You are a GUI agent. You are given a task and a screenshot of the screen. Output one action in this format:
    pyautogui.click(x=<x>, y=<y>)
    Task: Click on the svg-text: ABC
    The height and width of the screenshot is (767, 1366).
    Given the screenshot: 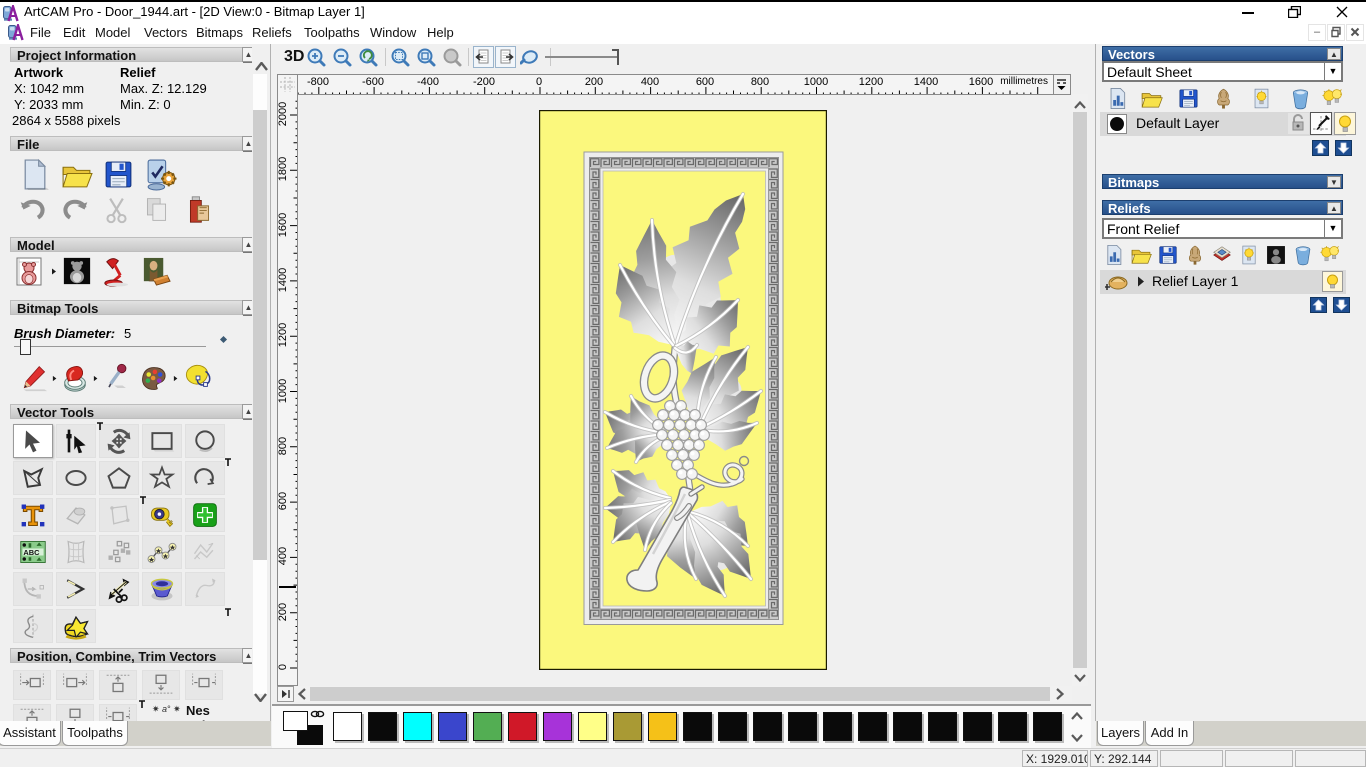 What is the action you would take?
    pyautogui.click(x=31, y=552)
    